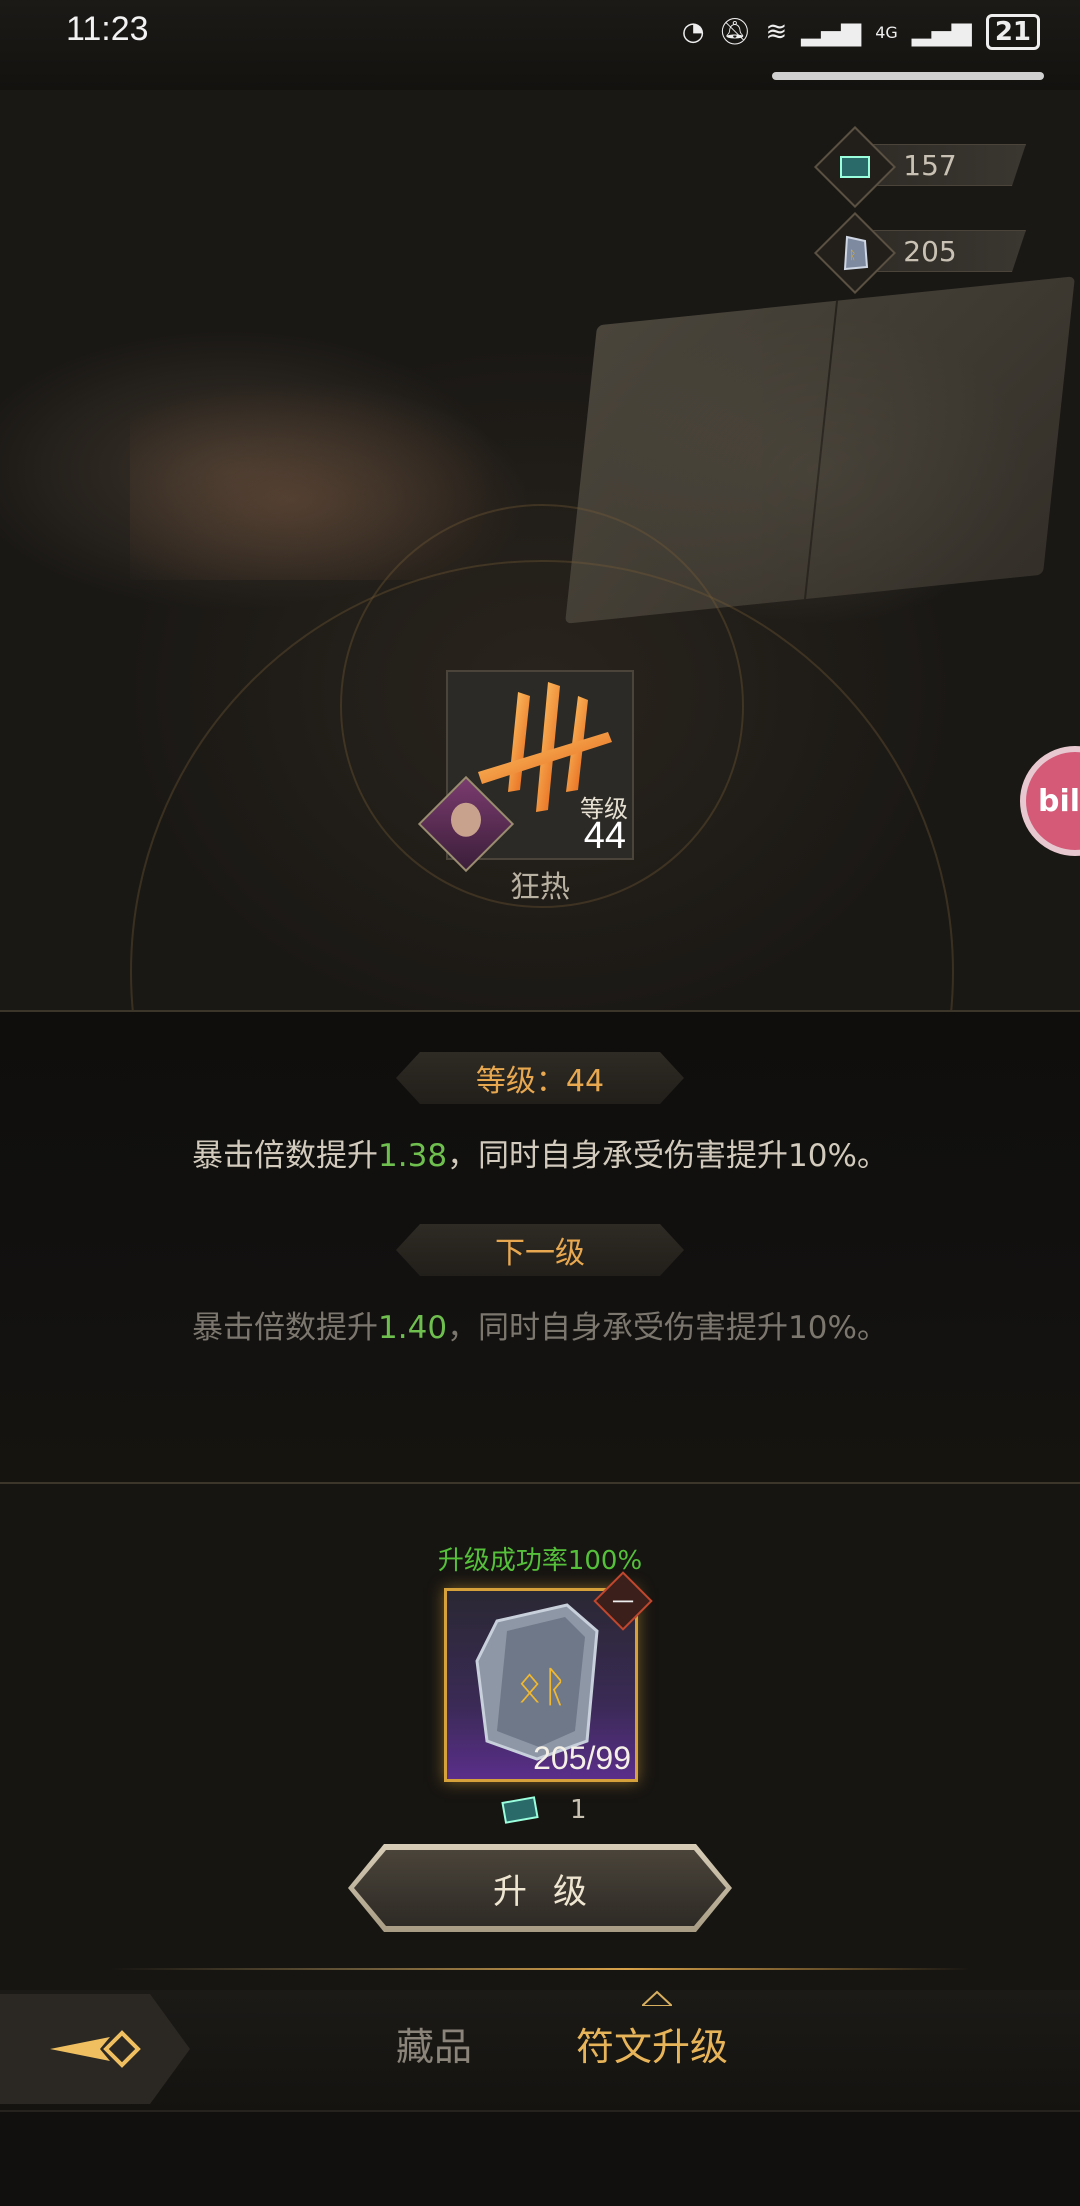 The width and height of the screenshot is (1080, 2206). I want to click on current-level-description: 暴击倍数提升1.38，同时自身承受伤害提升10%。, so click(540, 1152).